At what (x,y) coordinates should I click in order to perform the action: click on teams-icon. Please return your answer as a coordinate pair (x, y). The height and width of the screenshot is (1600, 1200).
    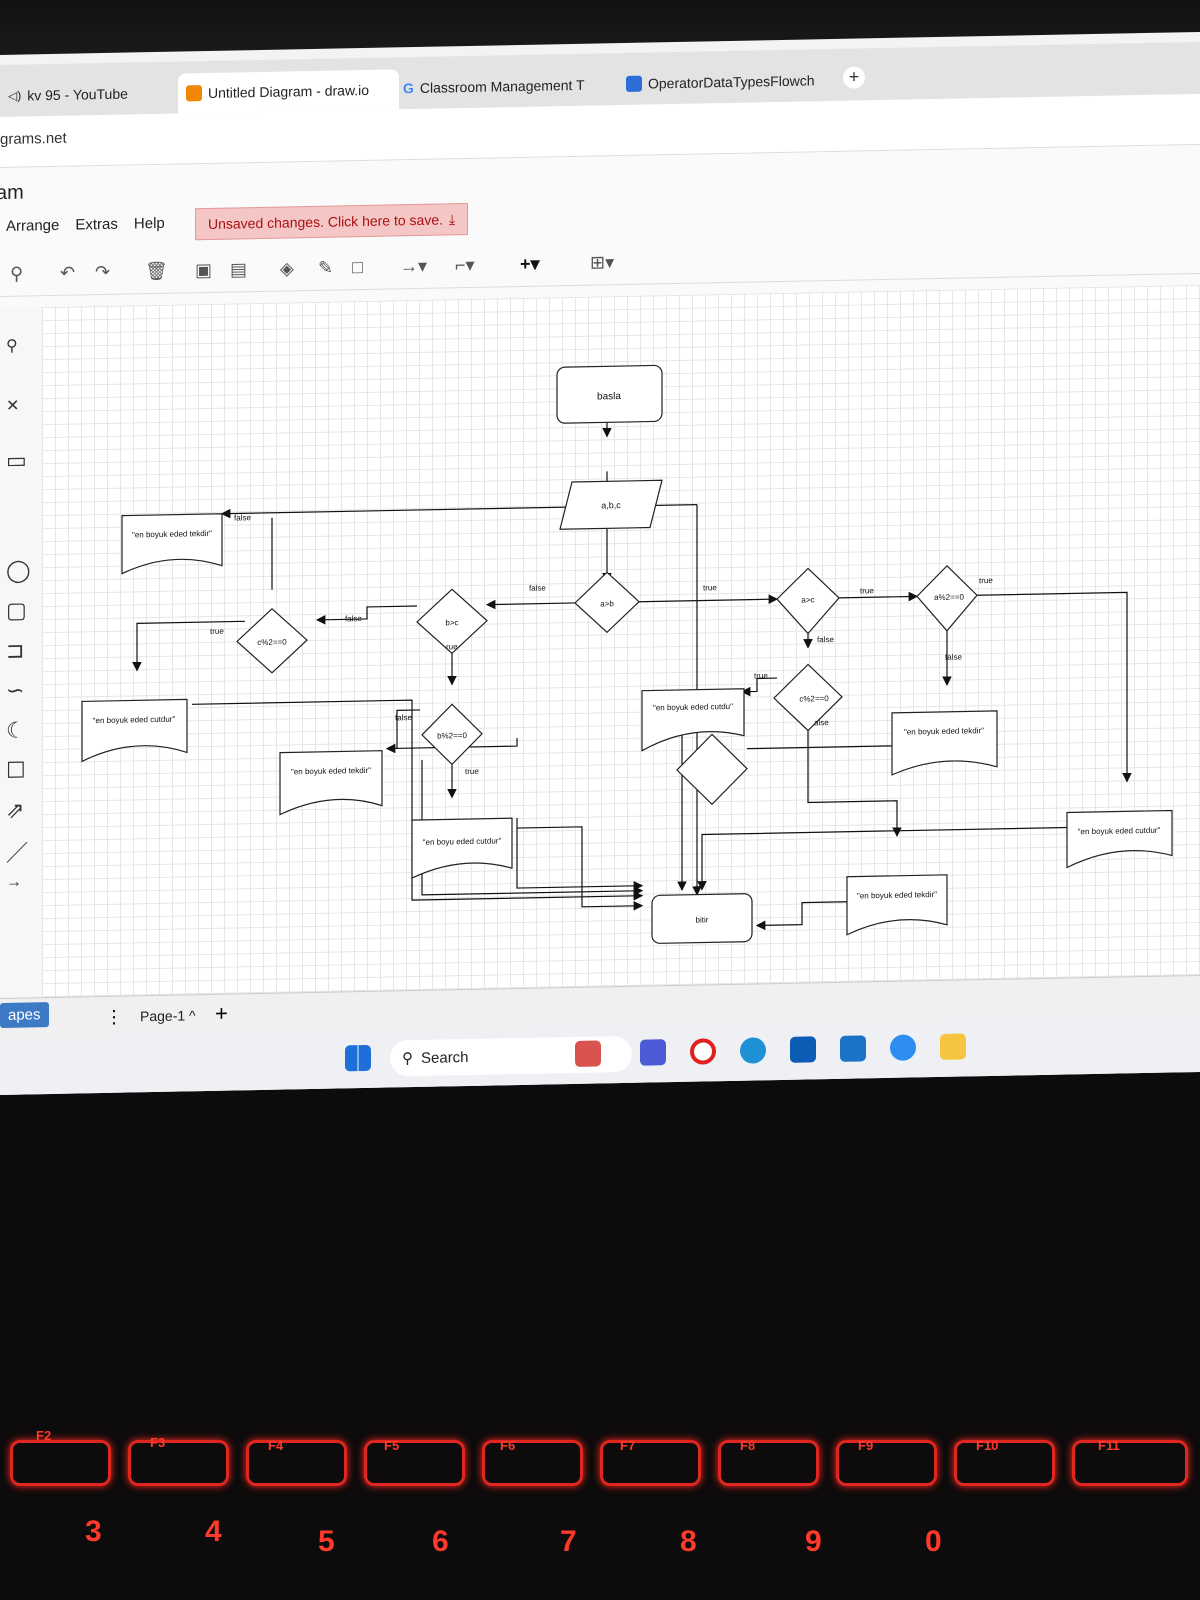
    Looking at the image, I should click on (653, 1052).